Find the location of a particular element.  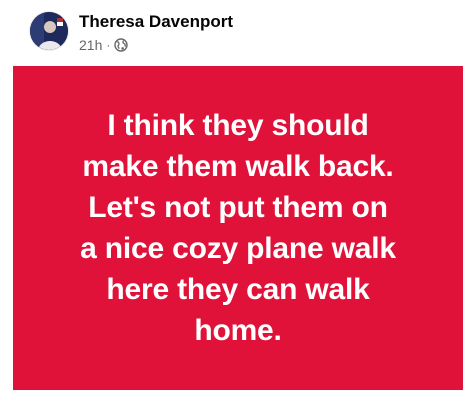

post-text-line: make them walk back. is located at coordinates (238, 166).